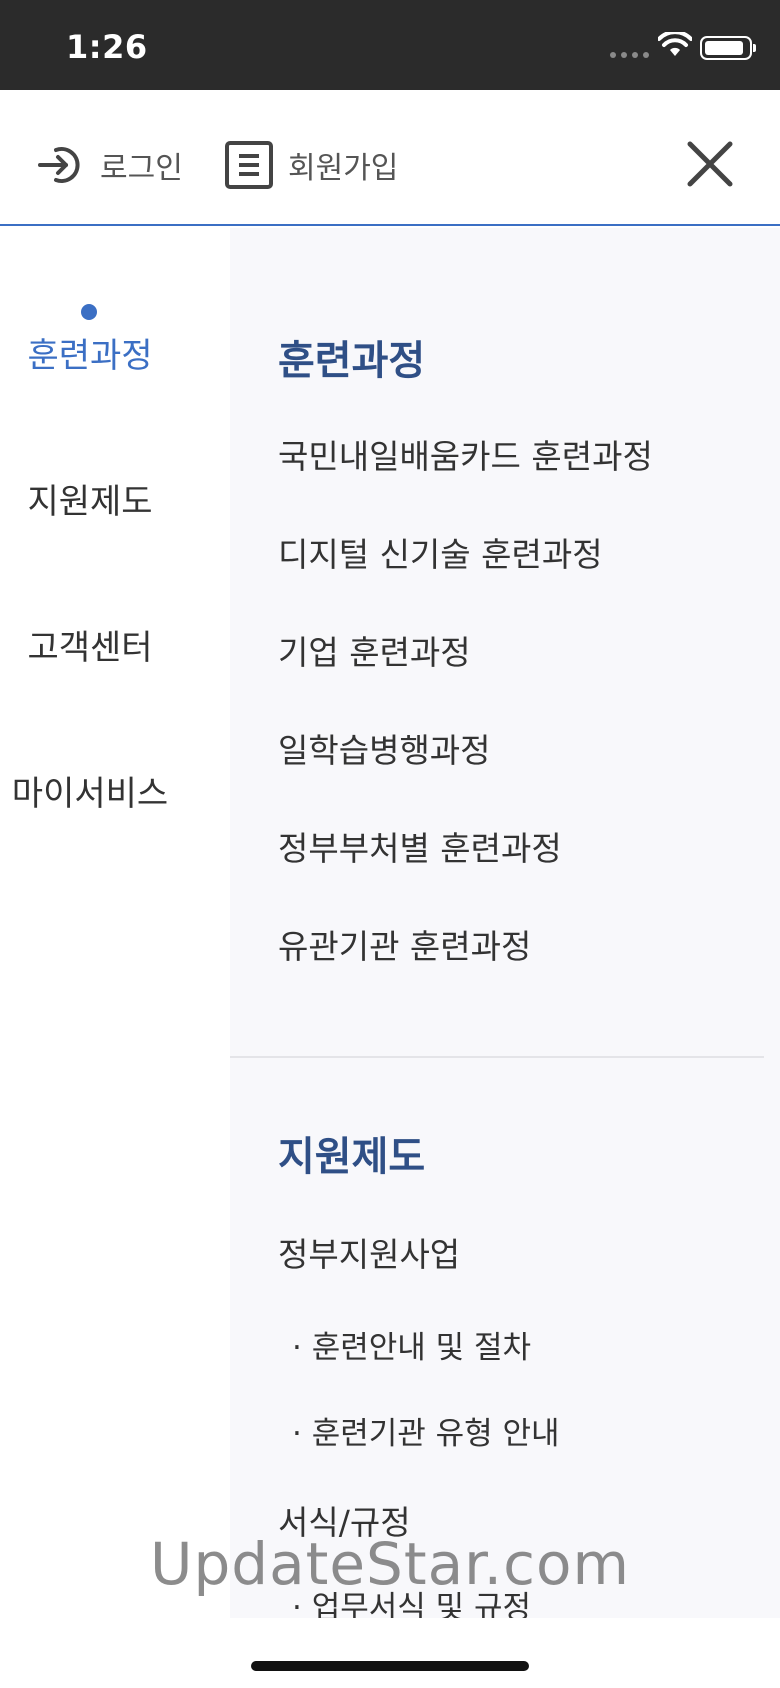  I want to click on link-institution-types: · 훈련기관 유형 안내, so click(426, 1430).